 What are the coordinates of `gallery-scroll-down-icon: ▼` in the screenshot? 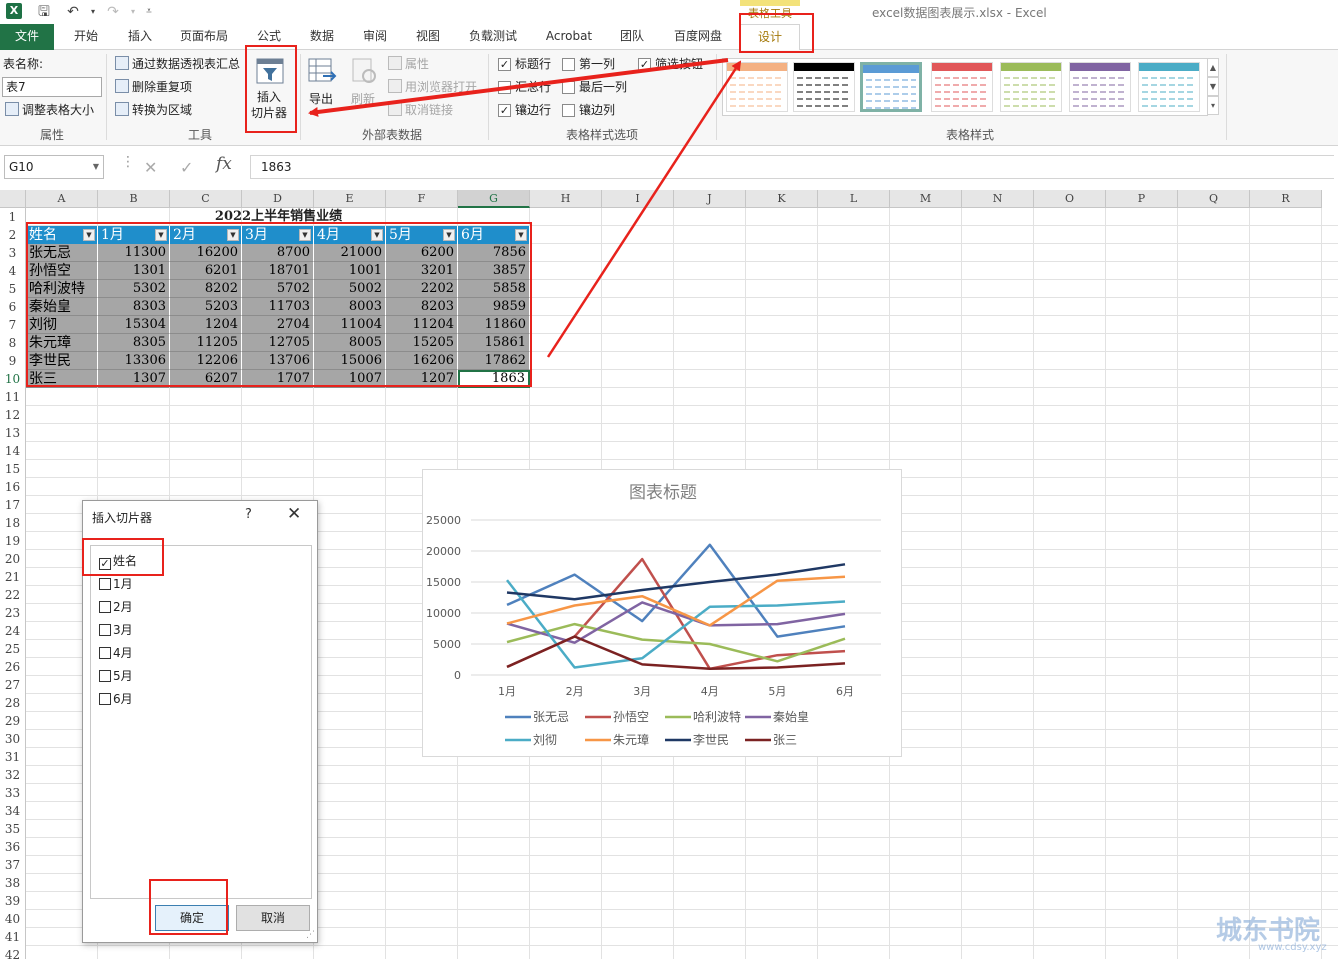 It's located at (1213, 86).